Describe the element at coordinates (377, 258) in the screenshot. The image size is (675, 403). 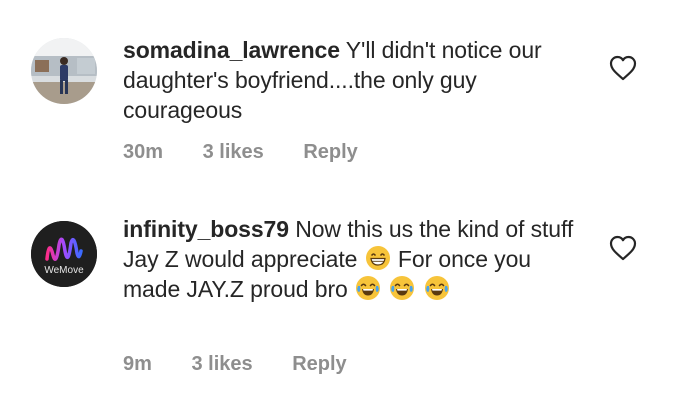
I see `grinning-emoji-icon` at that location.